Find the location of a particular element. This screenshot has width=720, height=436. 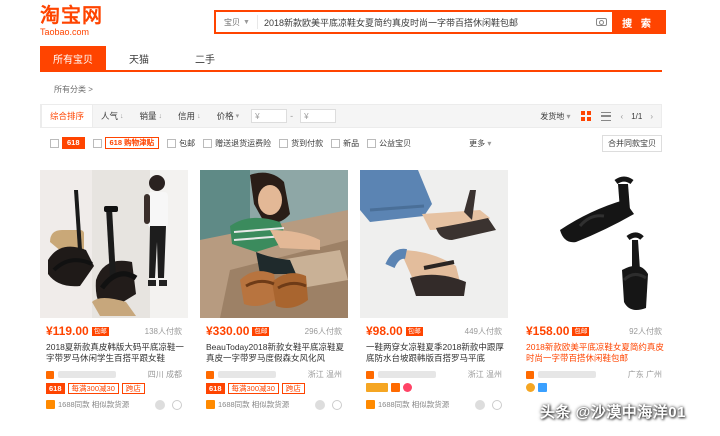

sort-label: 信用 is located at coordinates (187, 116).